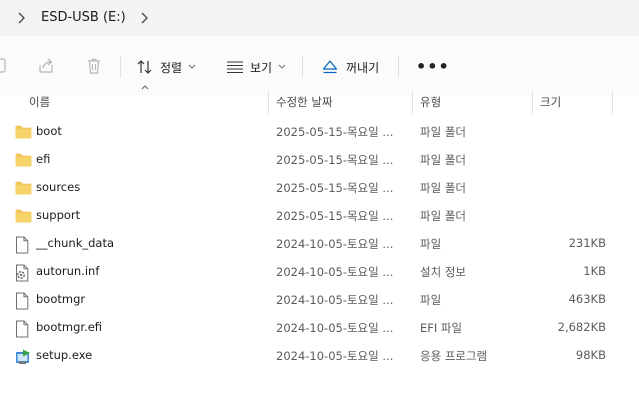 Image resolution: width=639 pixels, height=407 pixels. I want to click on file-row: setup.exe 2024-10-05-토요일 ... 응용 프로그램 98KB, so click(319, 356).